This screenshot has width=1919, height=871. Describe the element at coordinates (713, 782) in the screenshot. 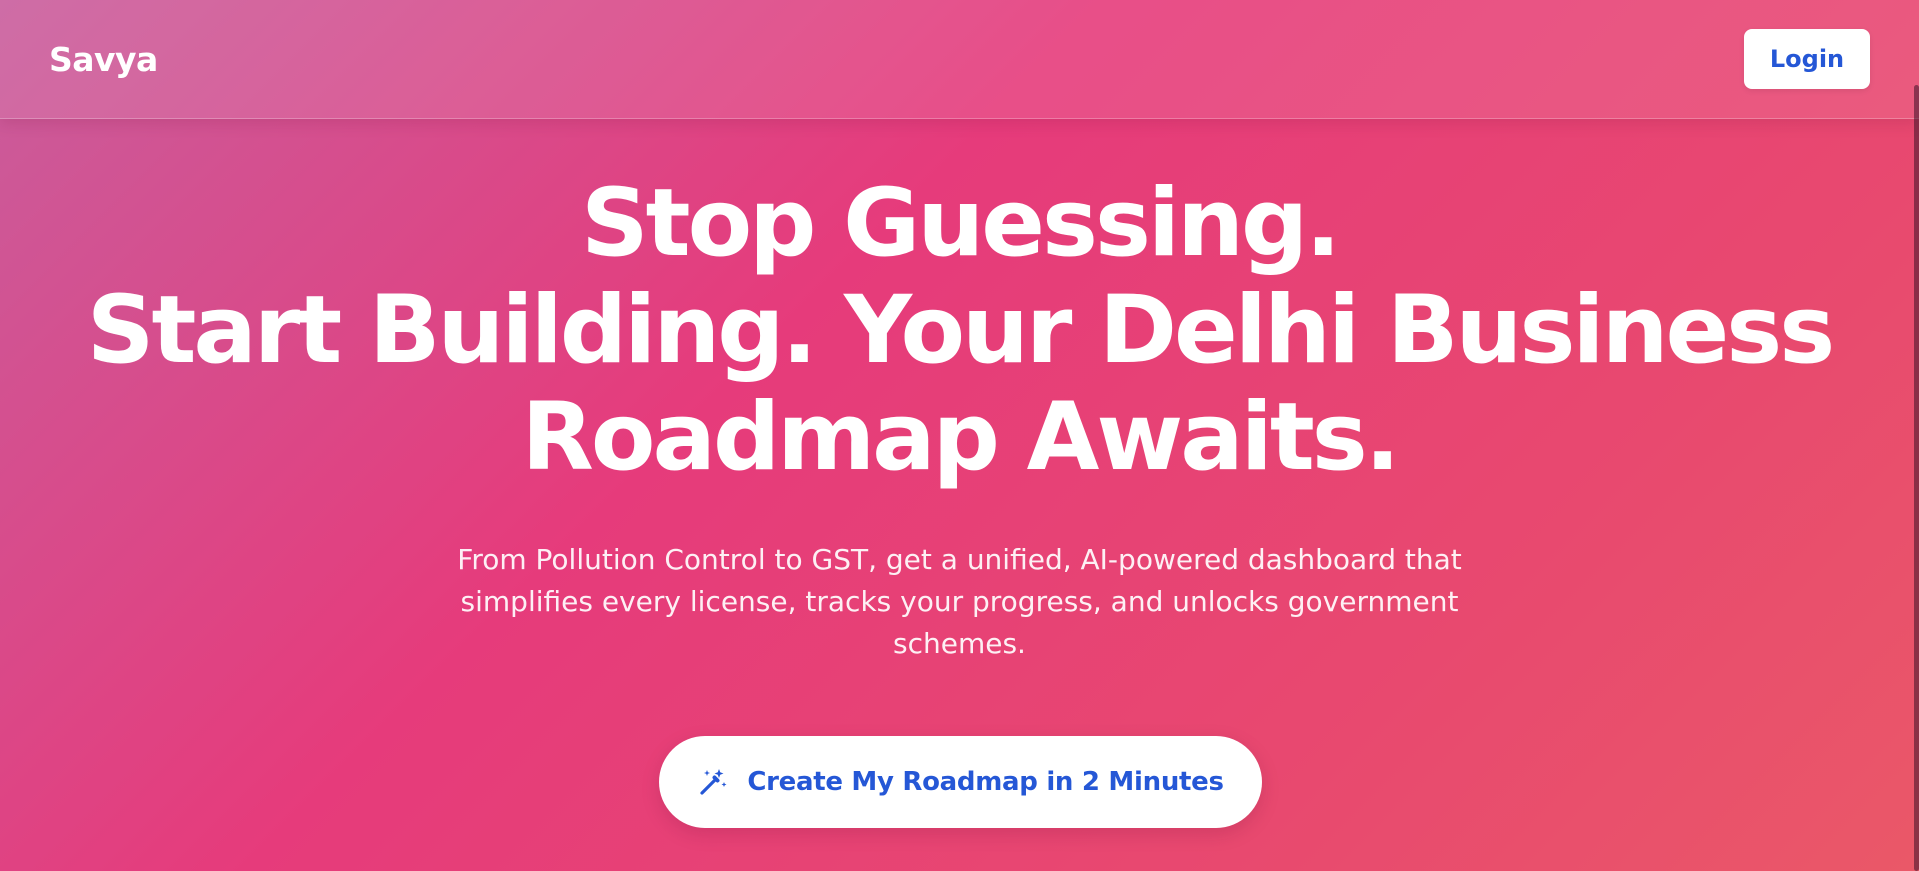

I see `magic-wand-icon` at that location.